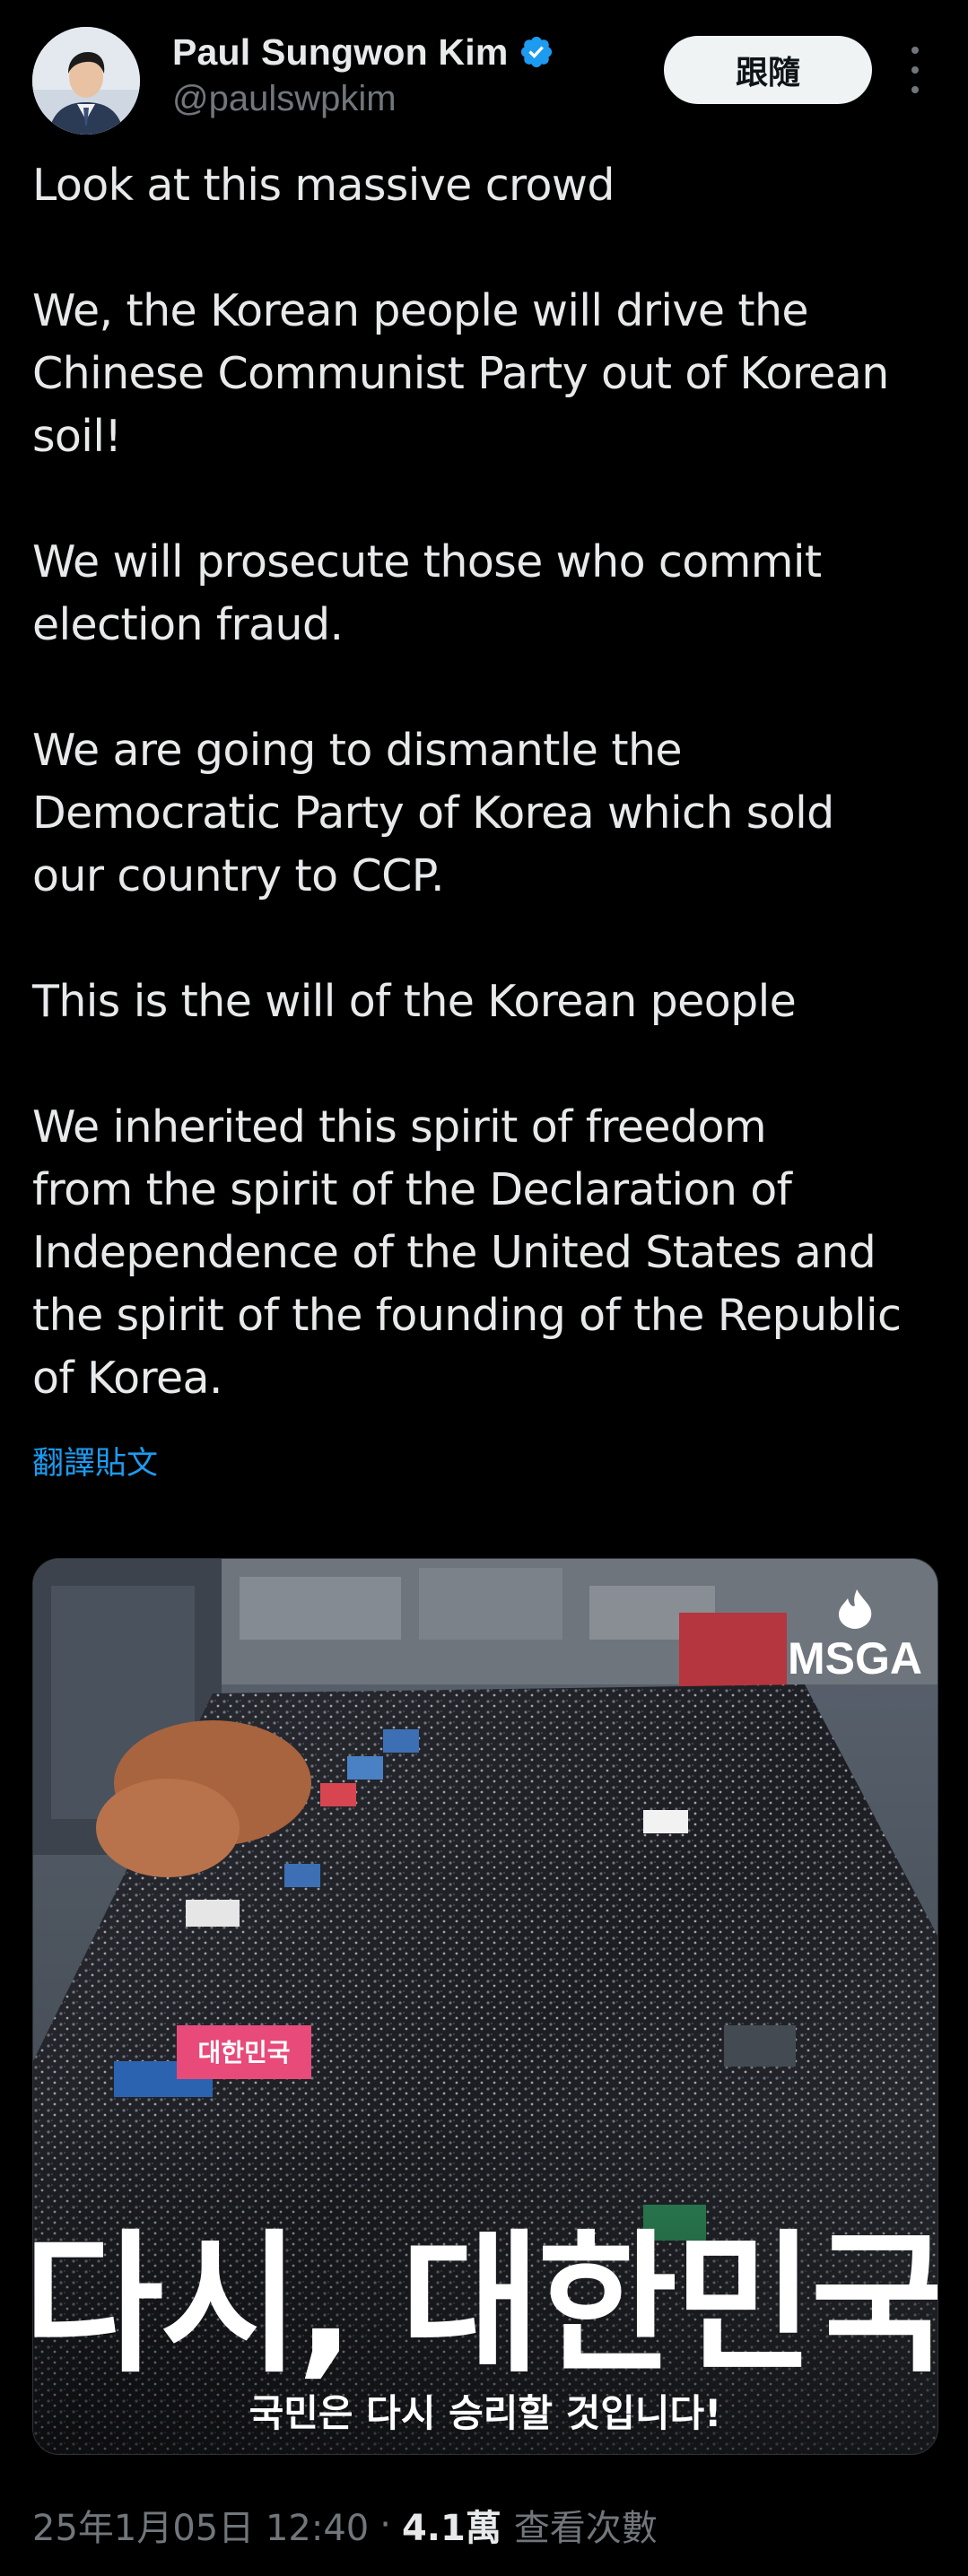  I want to click on tweet-paragraph: This is the will of the Korean people, so click(414, 1001).